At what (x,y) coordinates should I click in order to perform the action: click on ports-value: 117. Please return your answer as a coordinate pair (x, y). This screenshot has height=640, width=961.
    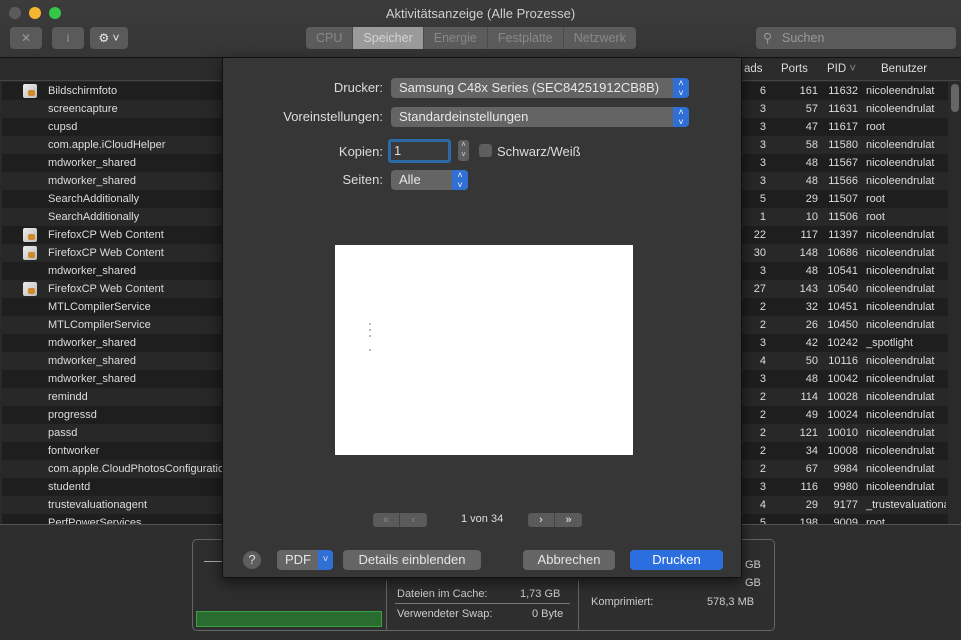
    Looking at the image, I should click on (809, 235).